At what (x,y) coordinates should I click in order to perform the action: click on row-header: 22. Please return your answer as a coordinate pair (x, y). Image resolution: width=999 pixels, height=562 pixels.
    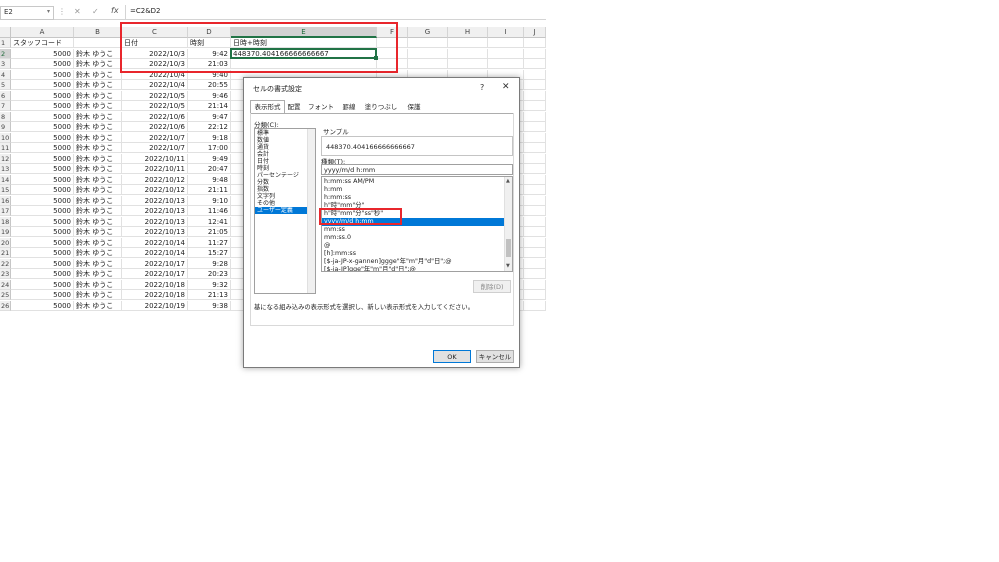
    Looking at the image, I should click on (5, 263).